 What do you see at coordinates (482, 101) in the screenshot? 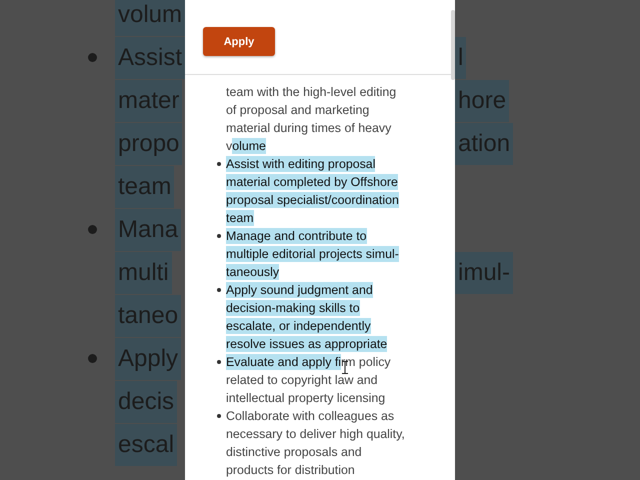
I see `backdrop-text: hore` at bounding box center [482, 101].